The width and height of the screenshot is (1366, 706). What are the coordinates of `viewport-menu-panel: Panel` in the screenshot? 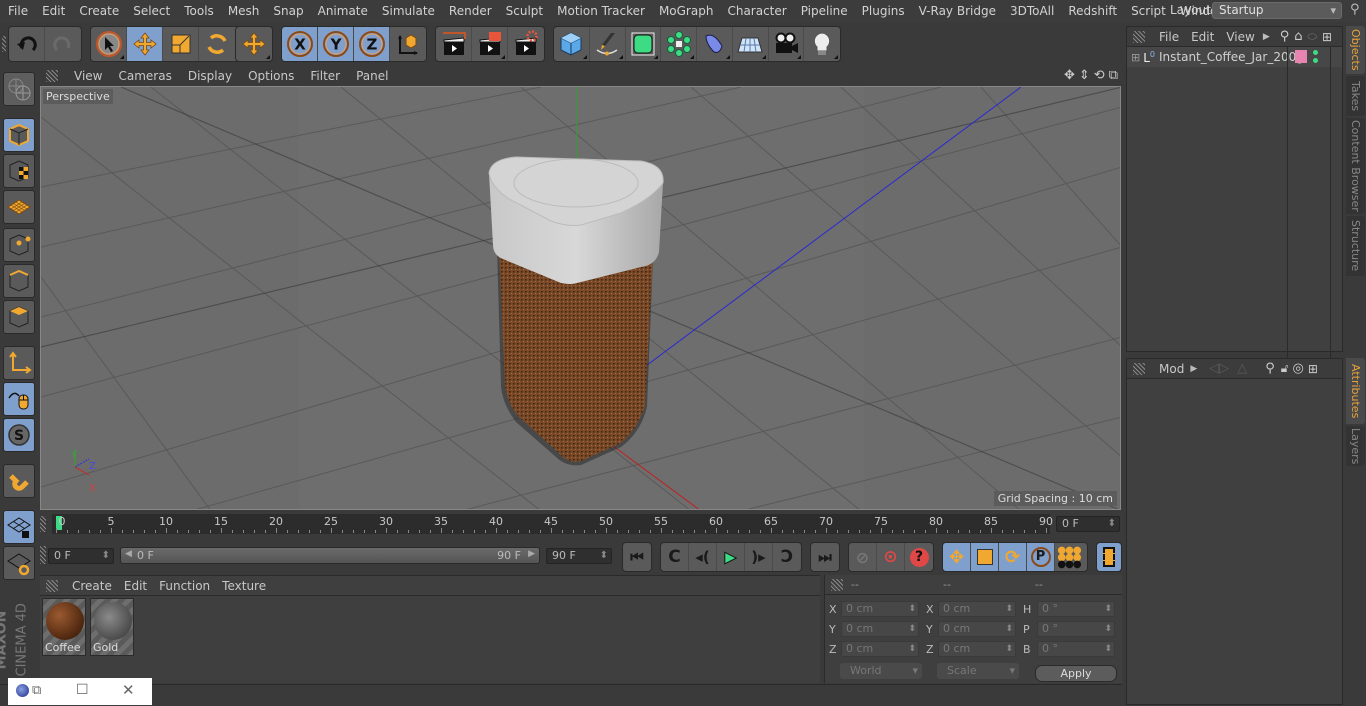 It's located at (372, 76).